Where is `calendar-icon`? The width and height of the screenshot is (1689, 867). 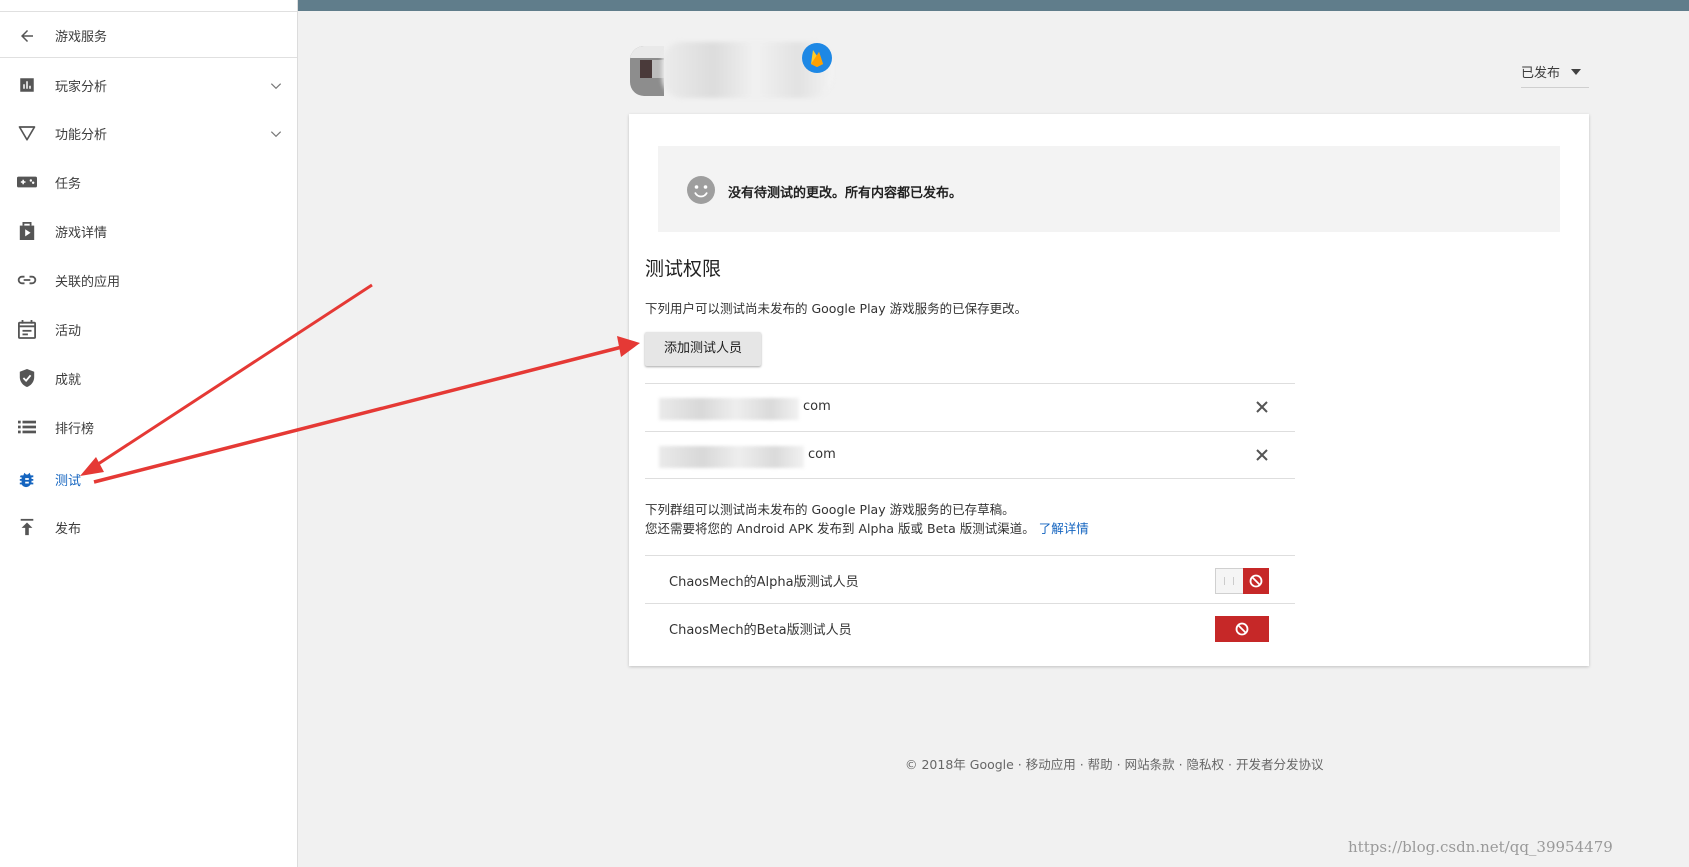 calendar-icon is located at coordinates (27, 329).